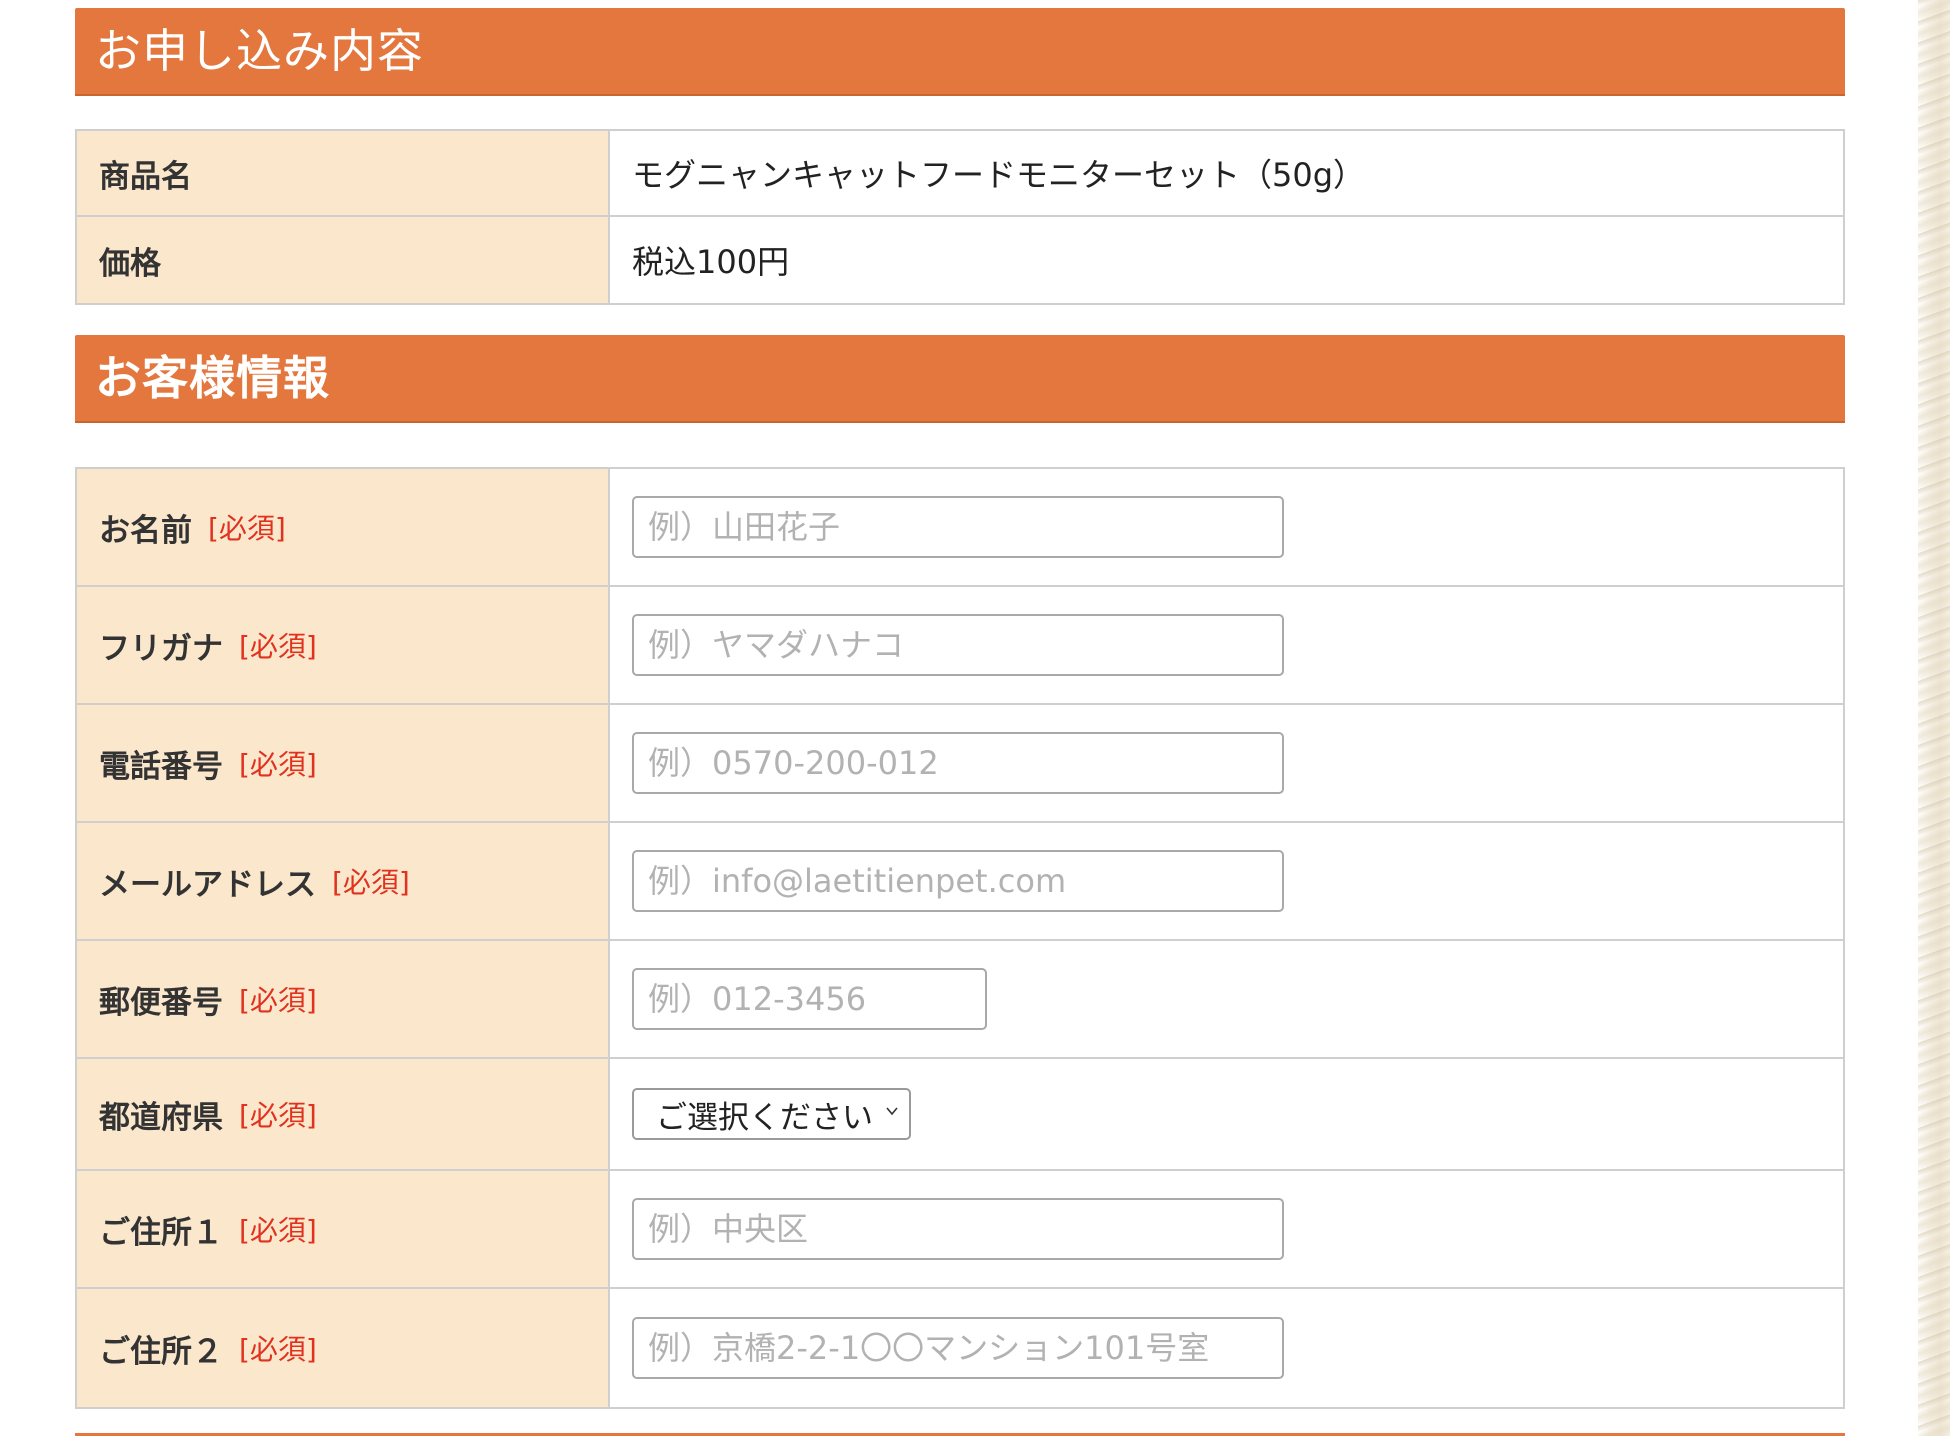 This screenshot has width=1950, height=1436. I want to click on price-label: 価格, so click(343, 260).